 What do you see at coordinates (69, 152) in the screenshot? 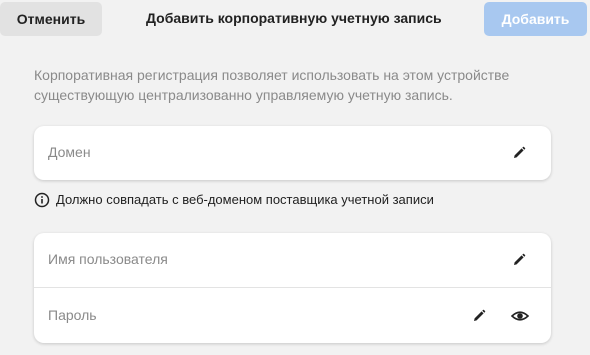
I see `domain-field-label: Домен` at bounding box center [69, 152].